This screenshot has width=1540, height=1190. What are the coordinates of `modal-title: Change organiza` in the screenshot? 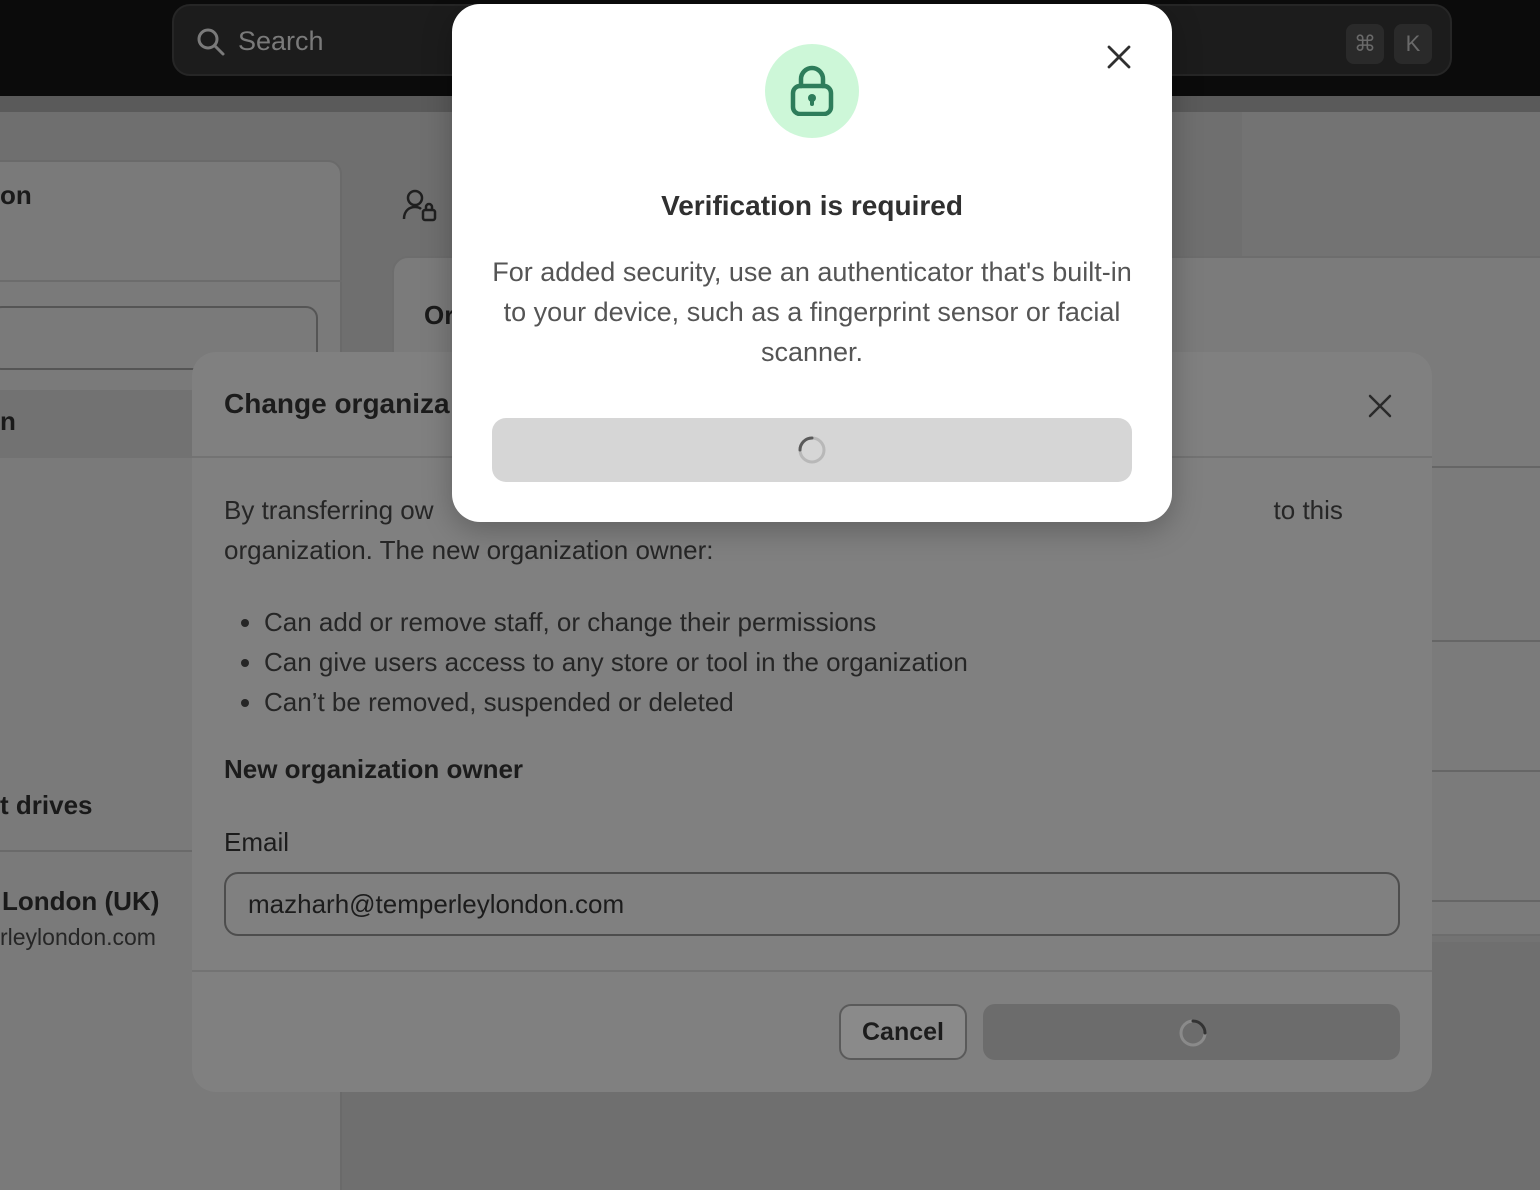 It's located at (337, 403).